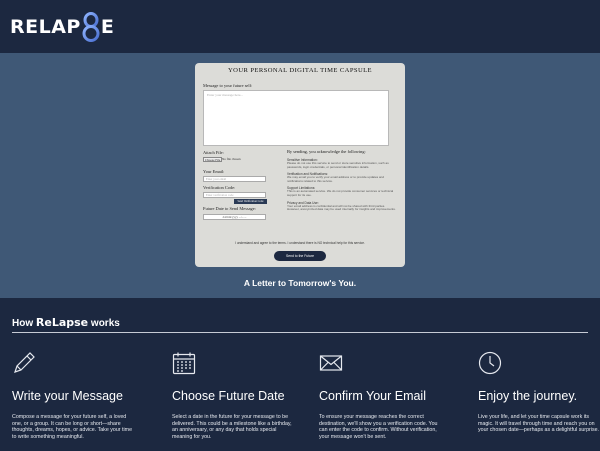 Image resolution: width=600 pixels, height=451 pixels. Describe the element at coordinates (214, 171) in the screenshot. I see `email-label: Your Email:` at that location.